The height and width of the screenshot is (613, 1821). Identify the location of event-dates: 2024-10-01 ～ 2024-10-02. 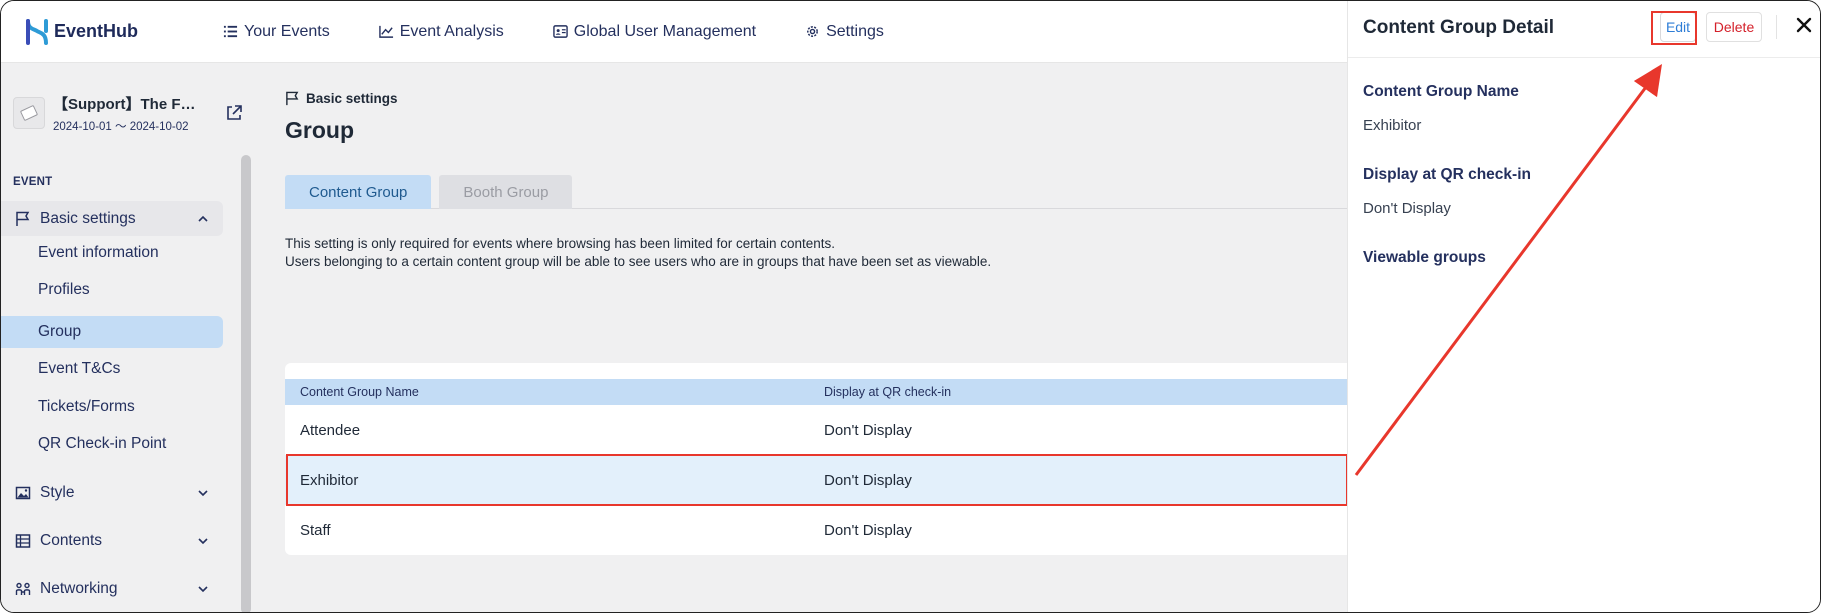
(121, 126).